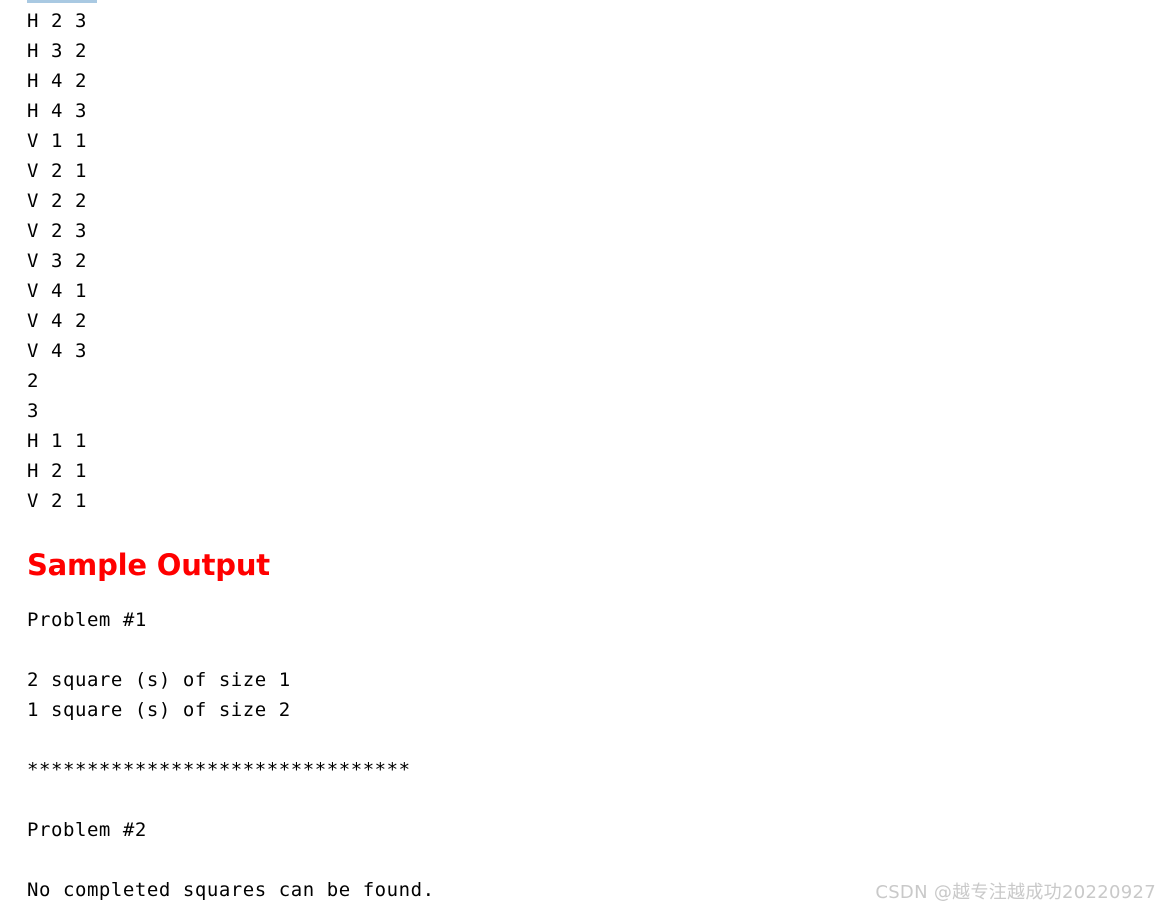 The width and height of the screenshot is (1172, 913). I want to click on section-heading-sample-output: Sample Output, so click(148, 565).